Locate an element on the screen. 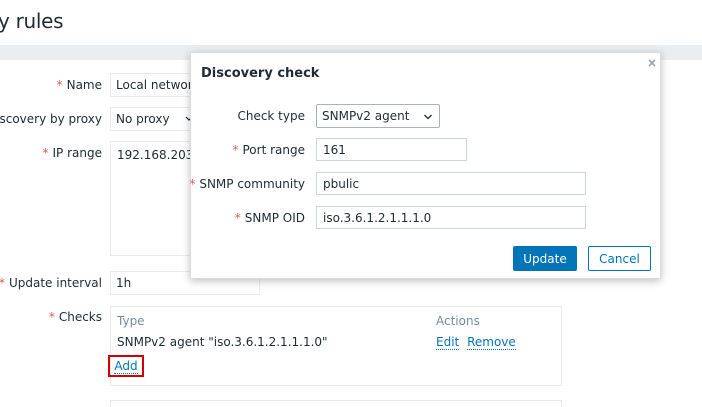  port-range-label-row: * Port range is located at coordinates (269, 150).